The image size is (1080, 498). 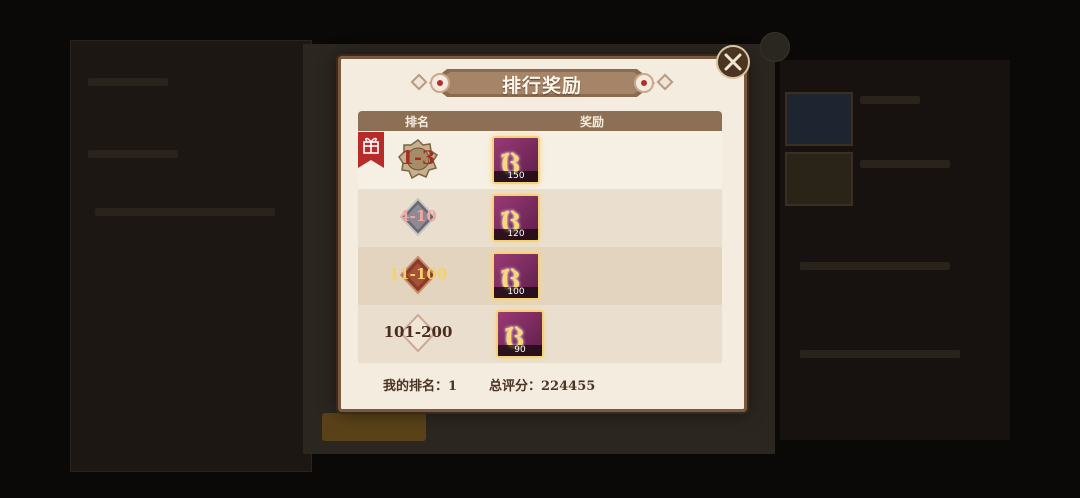 What do you see at coordinates (520, 350) in the screenshot?
I see `reward-count: 90` at bounding box center [520, 350].